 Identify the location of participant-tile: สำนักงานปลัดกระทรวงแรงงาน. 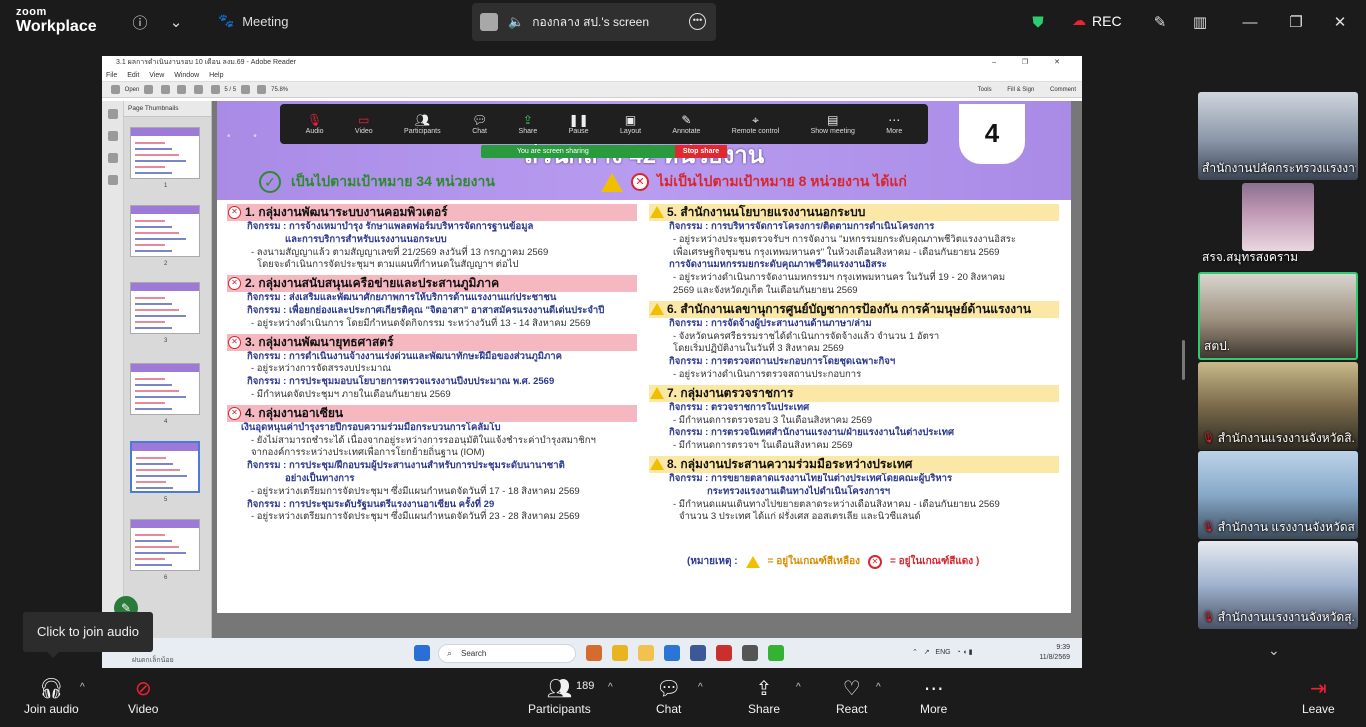
(1278, 136).